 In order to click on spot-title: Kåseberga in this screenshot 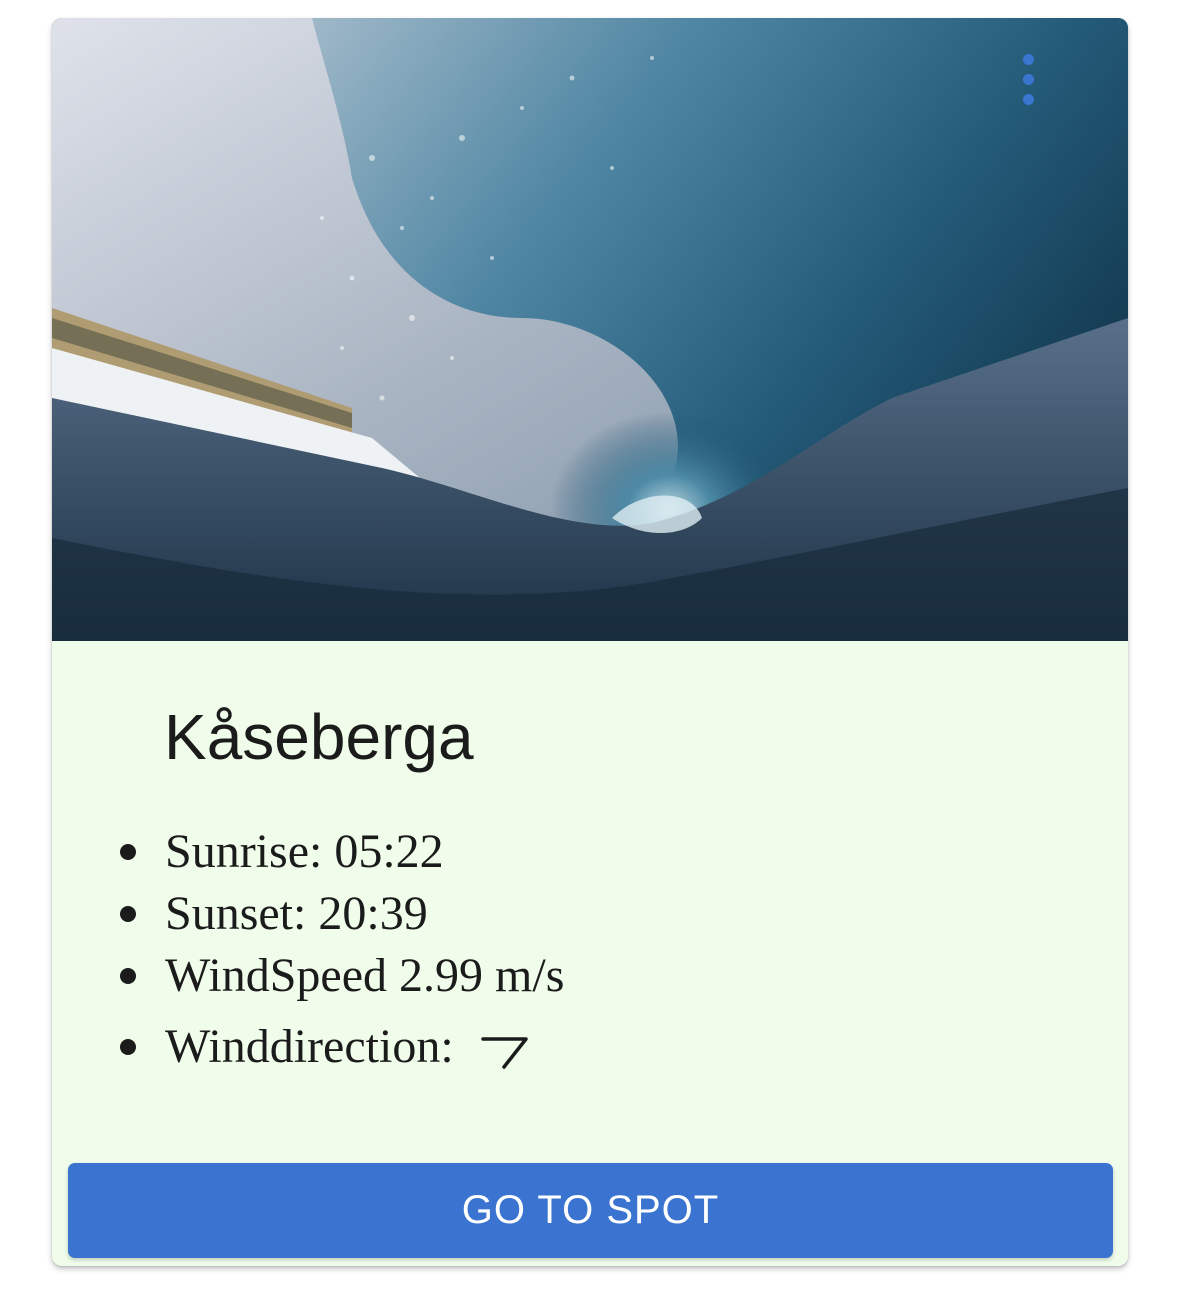, I will do `click(319, 737)`.